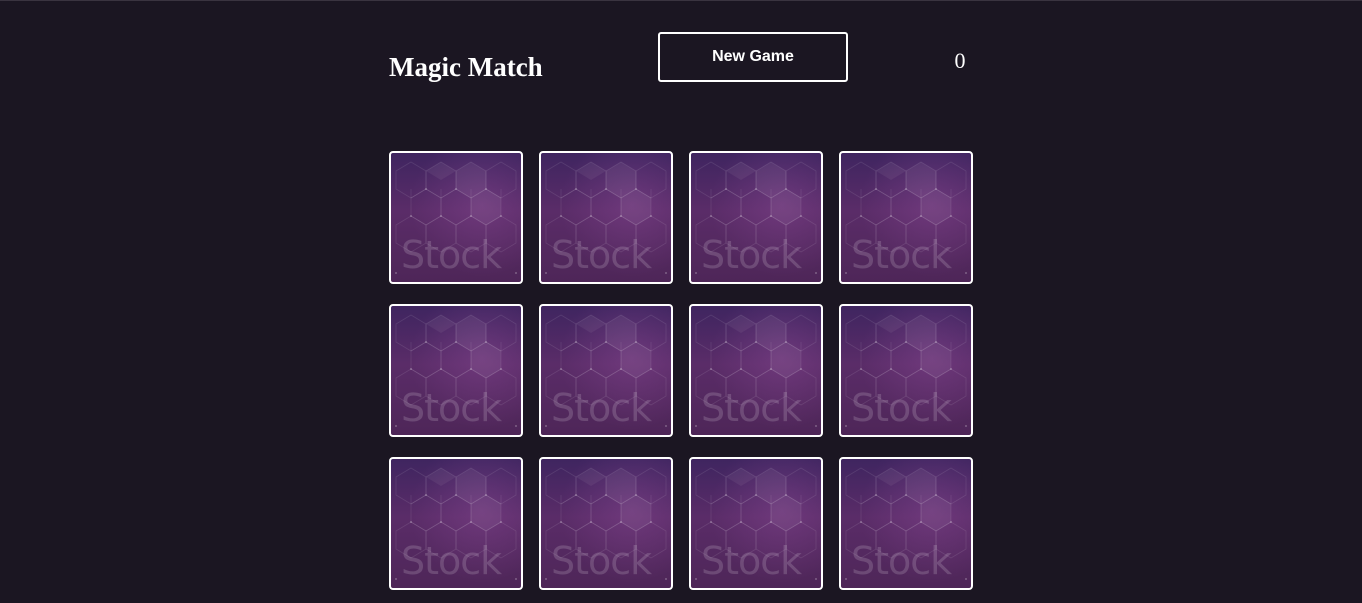  What do you see at coordinates (960, 60) in the screenshot?
I see `score-counter: 0` at bounding box center [960, 60].